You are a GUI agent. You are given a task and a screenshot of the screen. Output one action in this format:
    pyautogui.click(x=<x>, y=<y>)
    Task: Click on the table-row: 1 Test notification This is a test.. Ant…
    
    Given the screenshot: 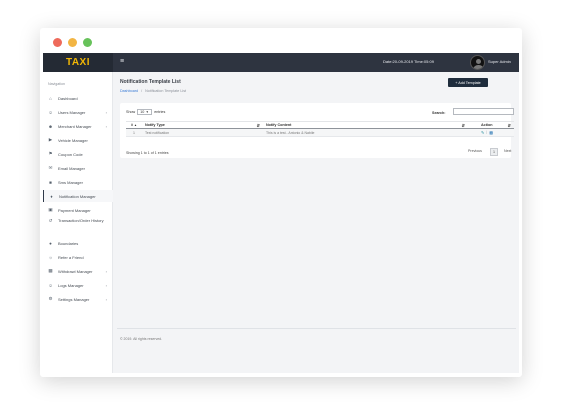 What is the action you would take?
    pyautogui.click(x=320, y=133)
    